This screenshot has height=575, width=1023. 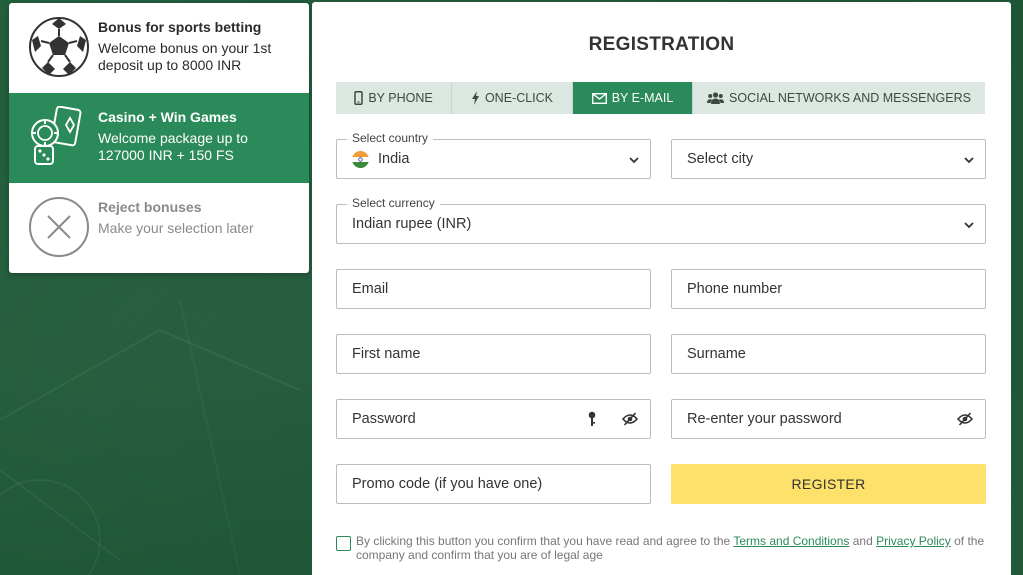 I want to click on terms-text-part: and, so click(x=863, y=541).